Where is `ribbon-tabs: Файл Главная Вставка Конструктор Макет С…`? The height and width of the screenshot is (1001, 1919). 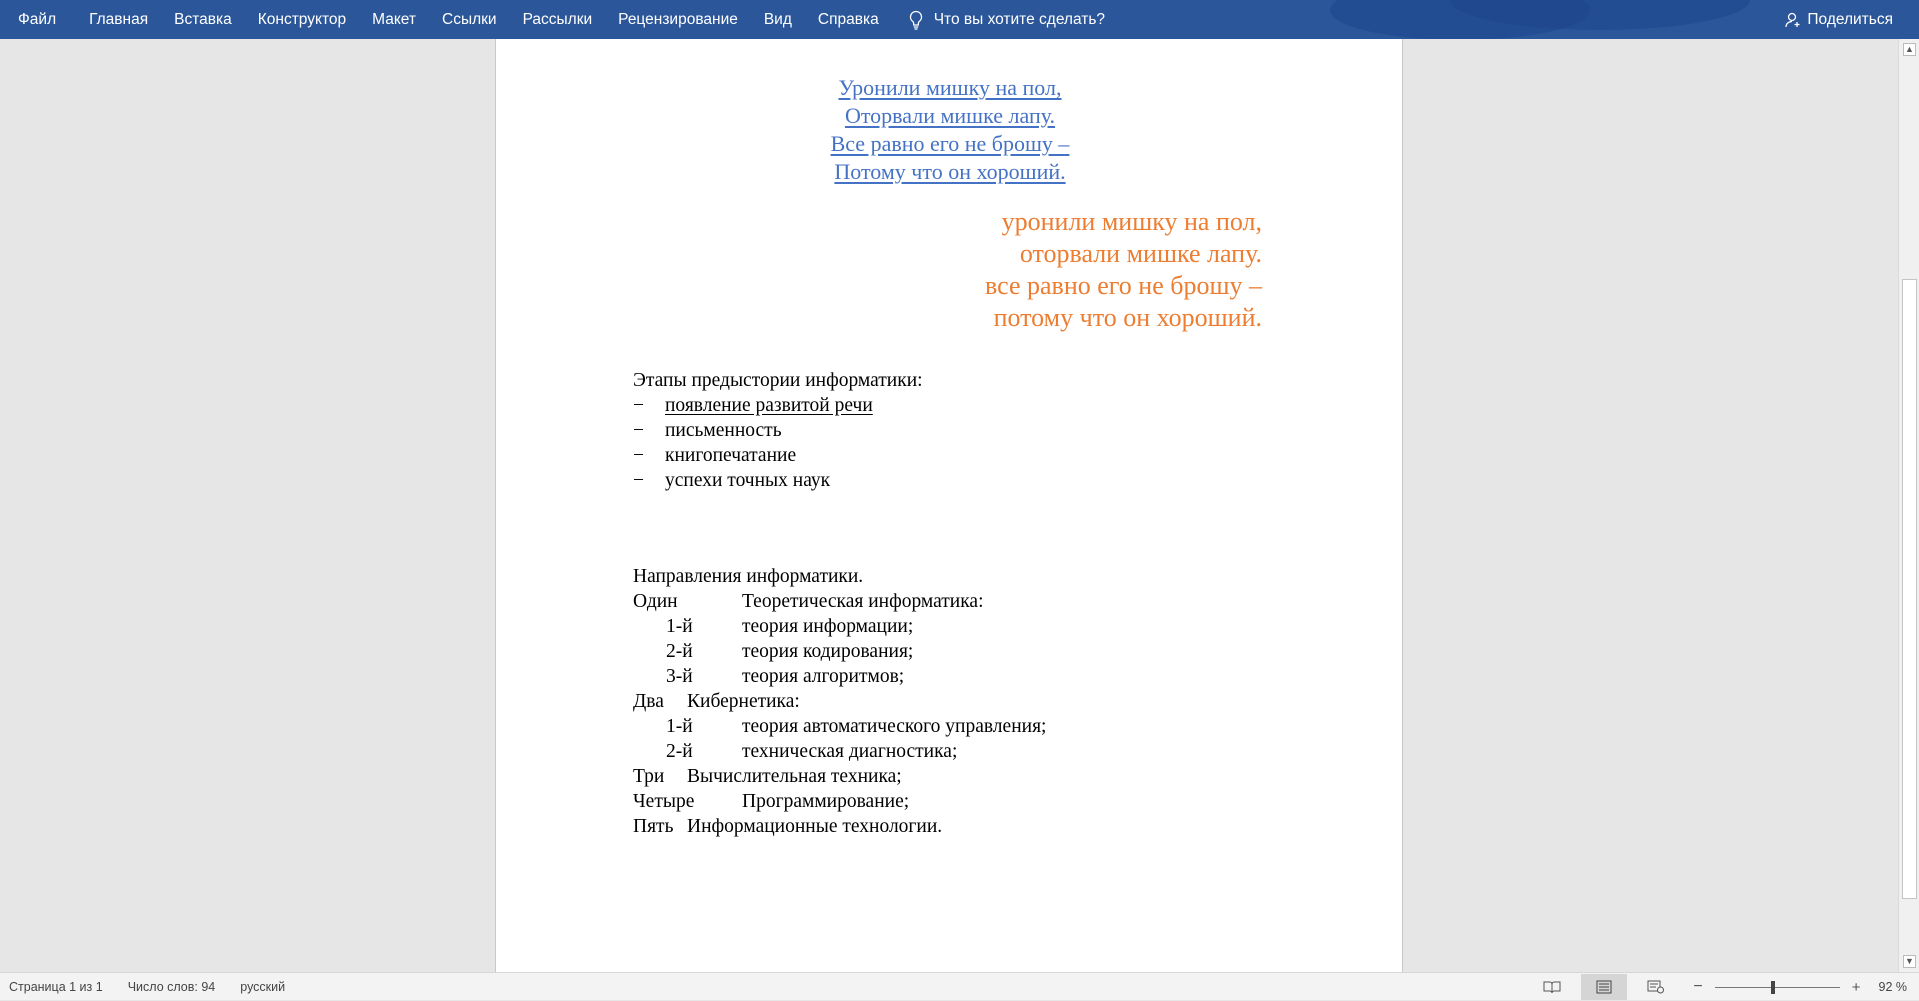
ribbon-tabs: Файл Главная Вставка Конструктор Макет С… is located at coordinates (552, 19).